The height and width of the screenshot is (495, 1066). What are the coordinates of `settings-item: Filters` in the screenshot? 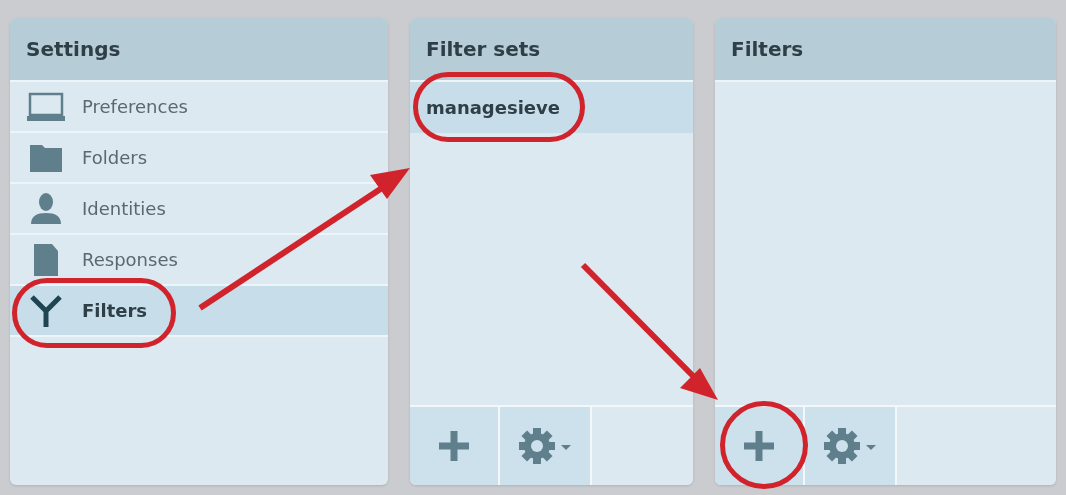 It's located at (199, 311).